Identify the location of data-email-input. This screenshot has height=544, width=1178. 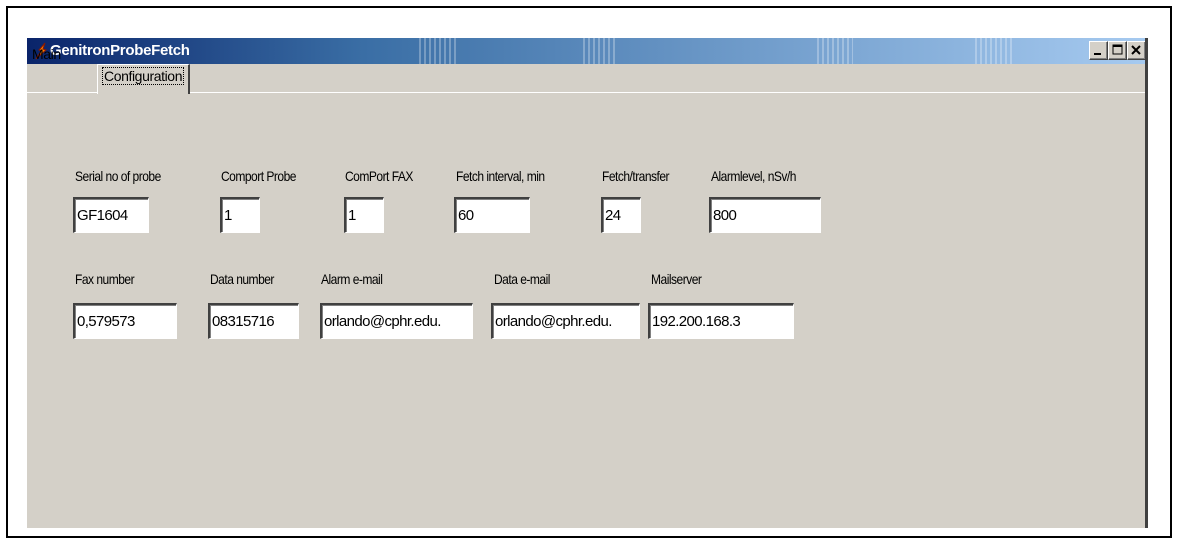
(566, 321).